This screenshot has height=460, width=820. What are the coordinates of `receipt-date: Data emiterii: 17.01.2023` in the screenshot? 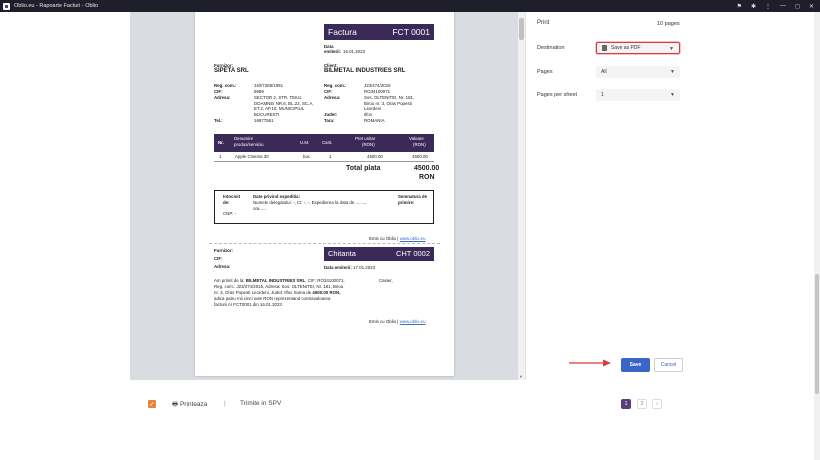 It's located at (349, 268).